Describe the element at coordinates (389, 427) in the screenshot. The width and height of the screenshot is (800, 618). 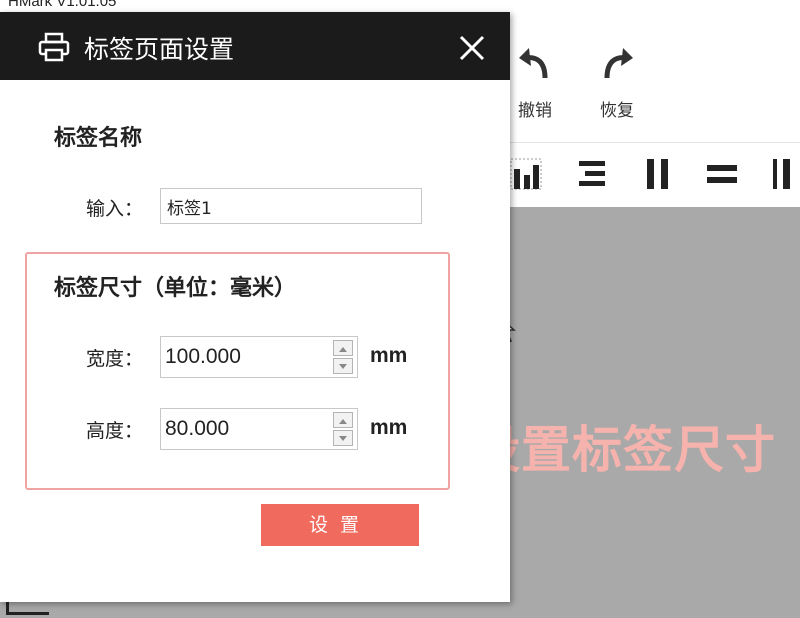
I see `height-unit: mm` at that location.